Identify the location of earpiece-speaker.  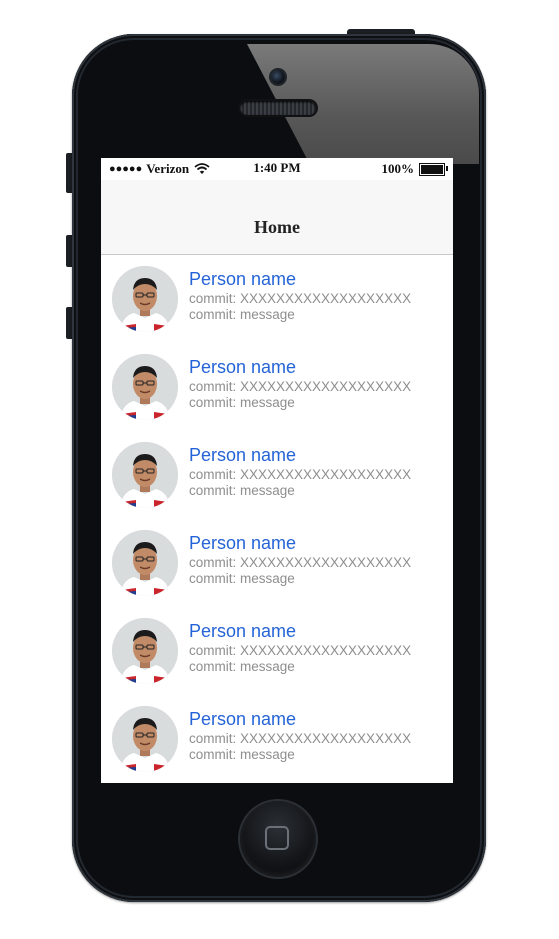
(278, 108).